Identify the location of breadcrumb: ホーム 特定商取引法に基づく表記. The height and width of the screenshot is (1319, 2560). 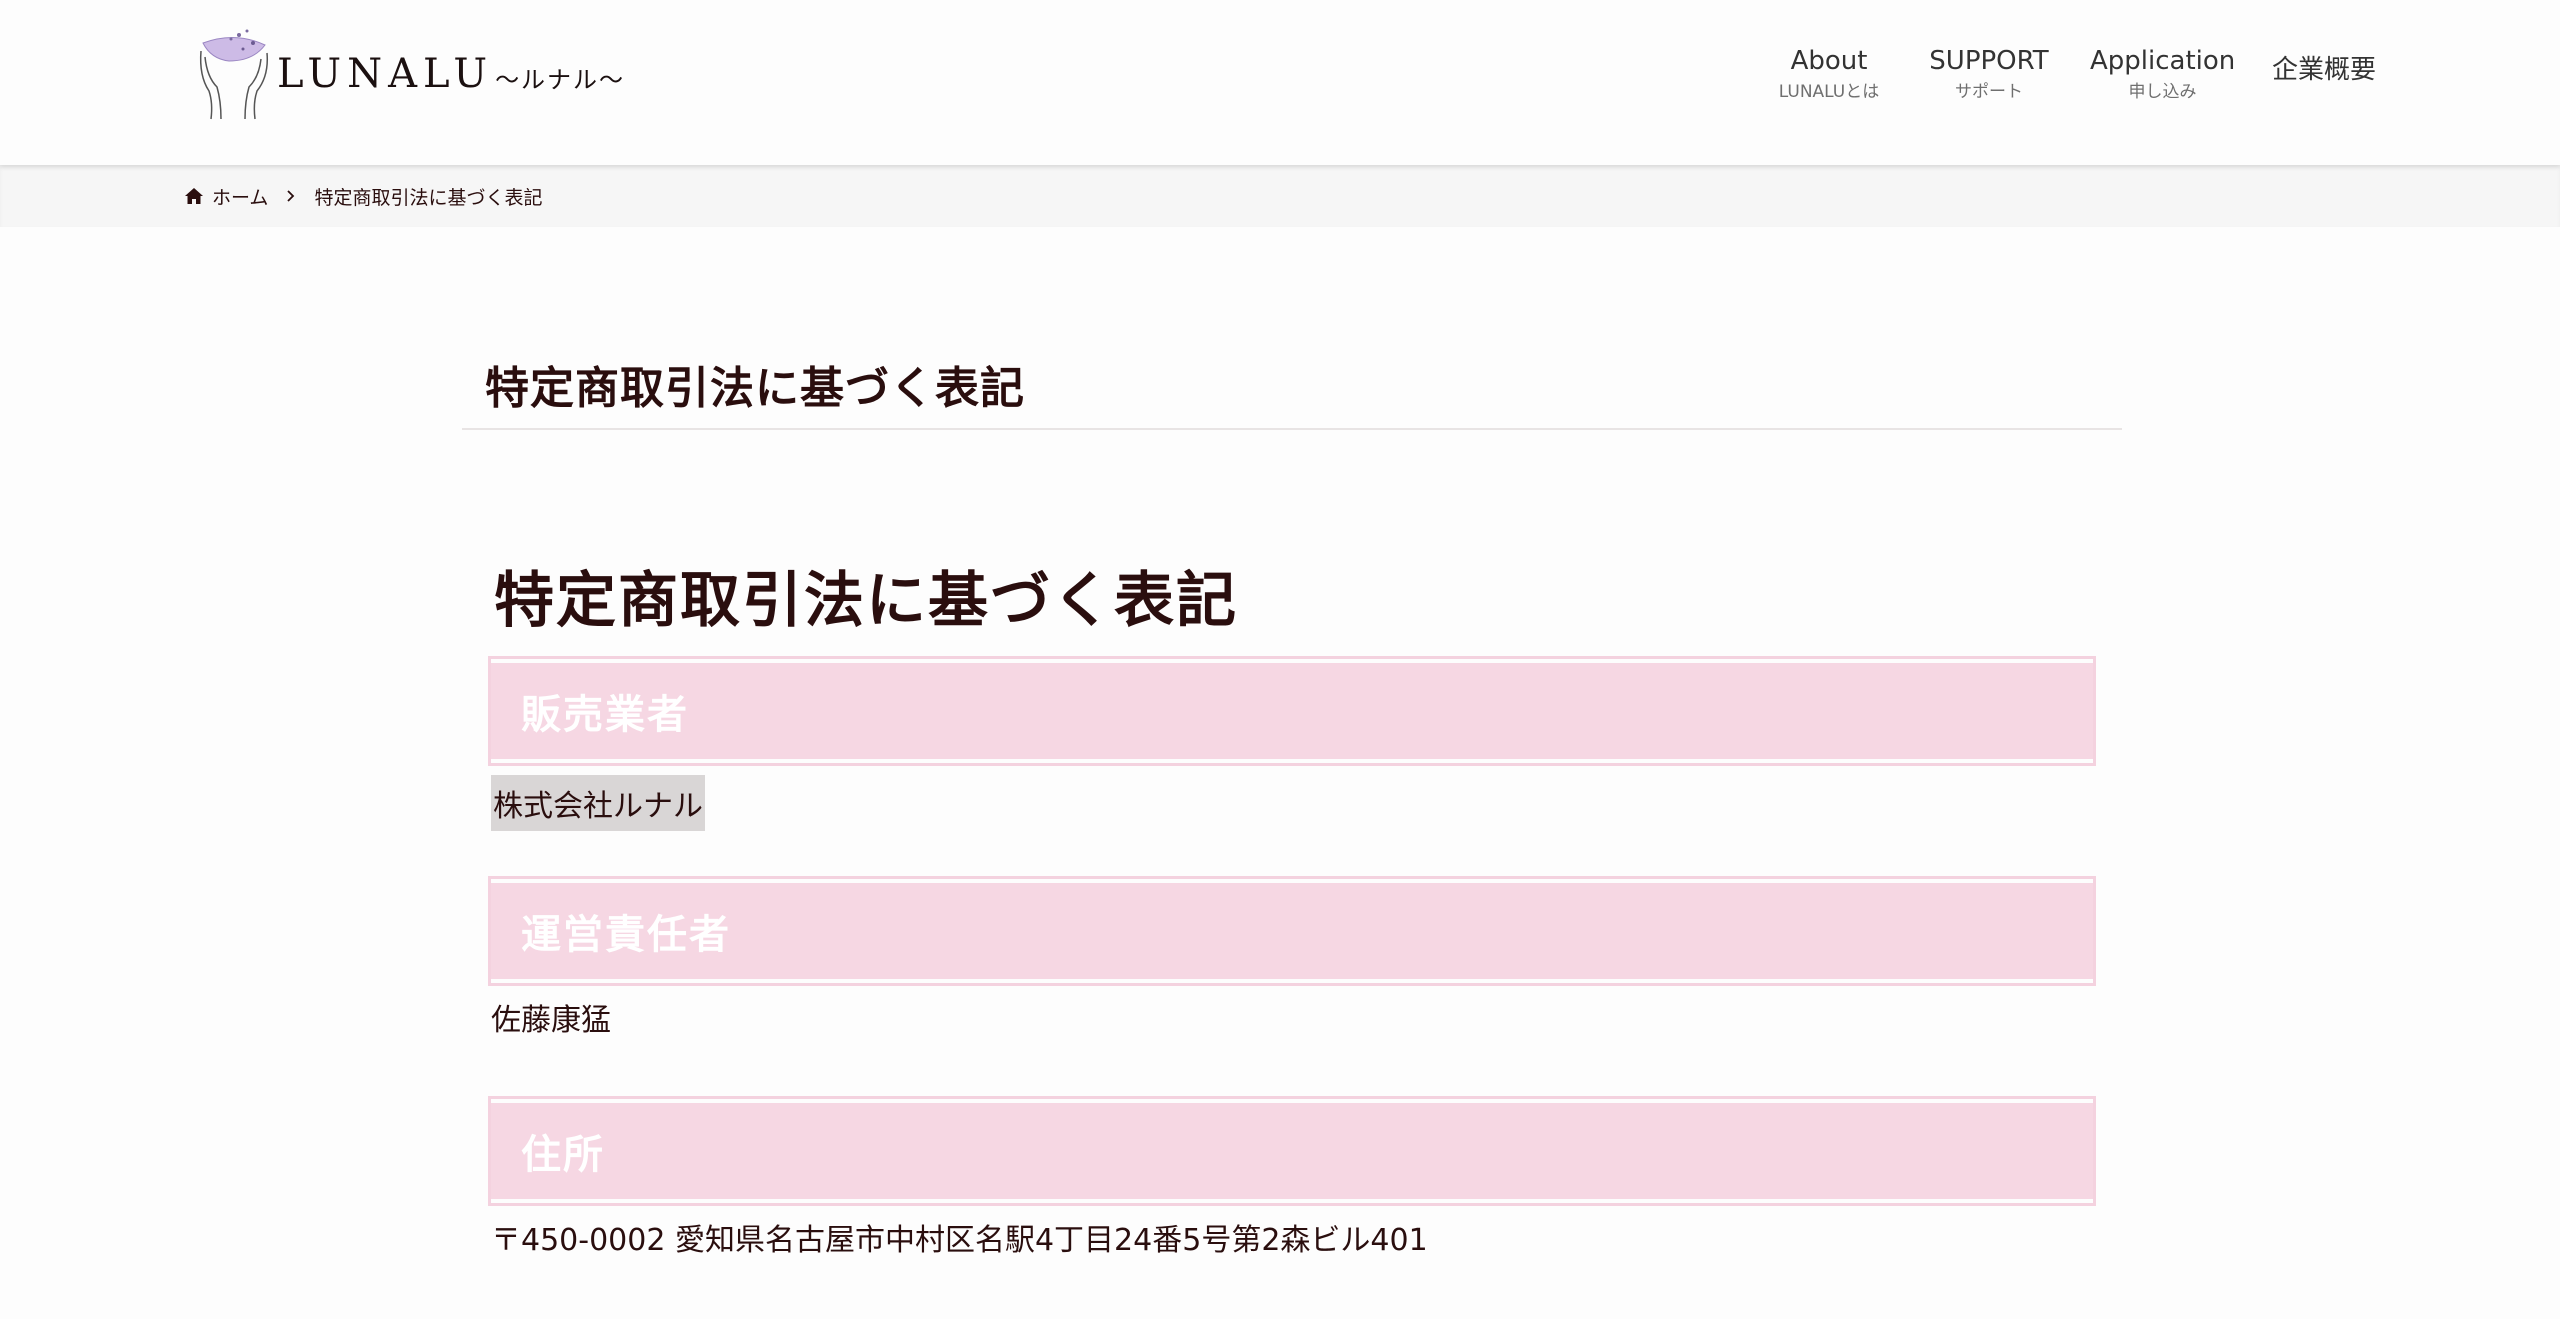
(1280, 196).